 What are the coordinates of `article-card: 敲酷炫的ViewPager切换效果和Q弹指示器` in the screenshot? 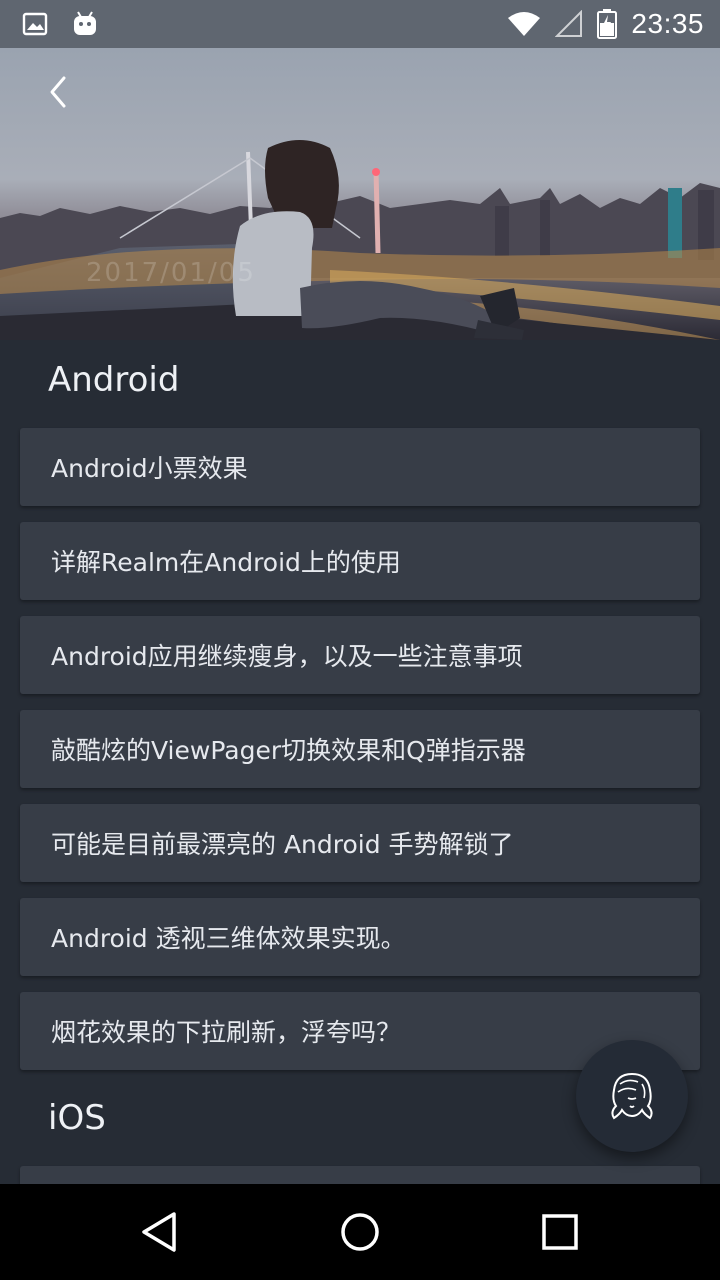 It's located at (360, 749).